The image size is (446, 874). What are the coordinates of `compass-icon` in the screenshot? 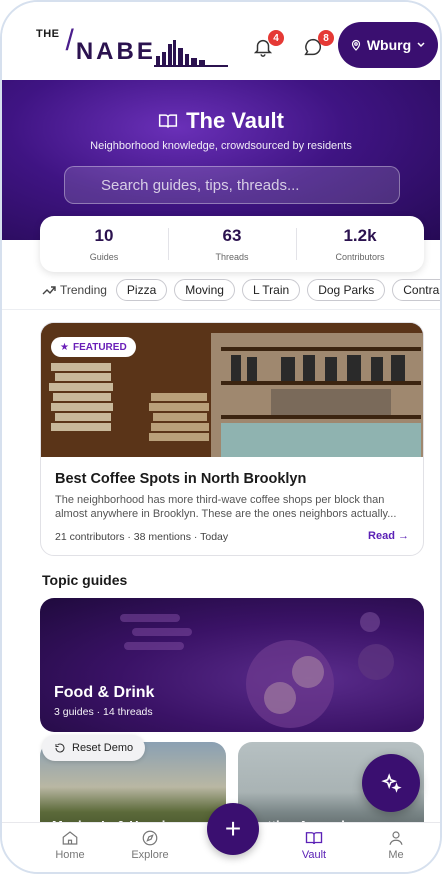 It's located at (150, 838).